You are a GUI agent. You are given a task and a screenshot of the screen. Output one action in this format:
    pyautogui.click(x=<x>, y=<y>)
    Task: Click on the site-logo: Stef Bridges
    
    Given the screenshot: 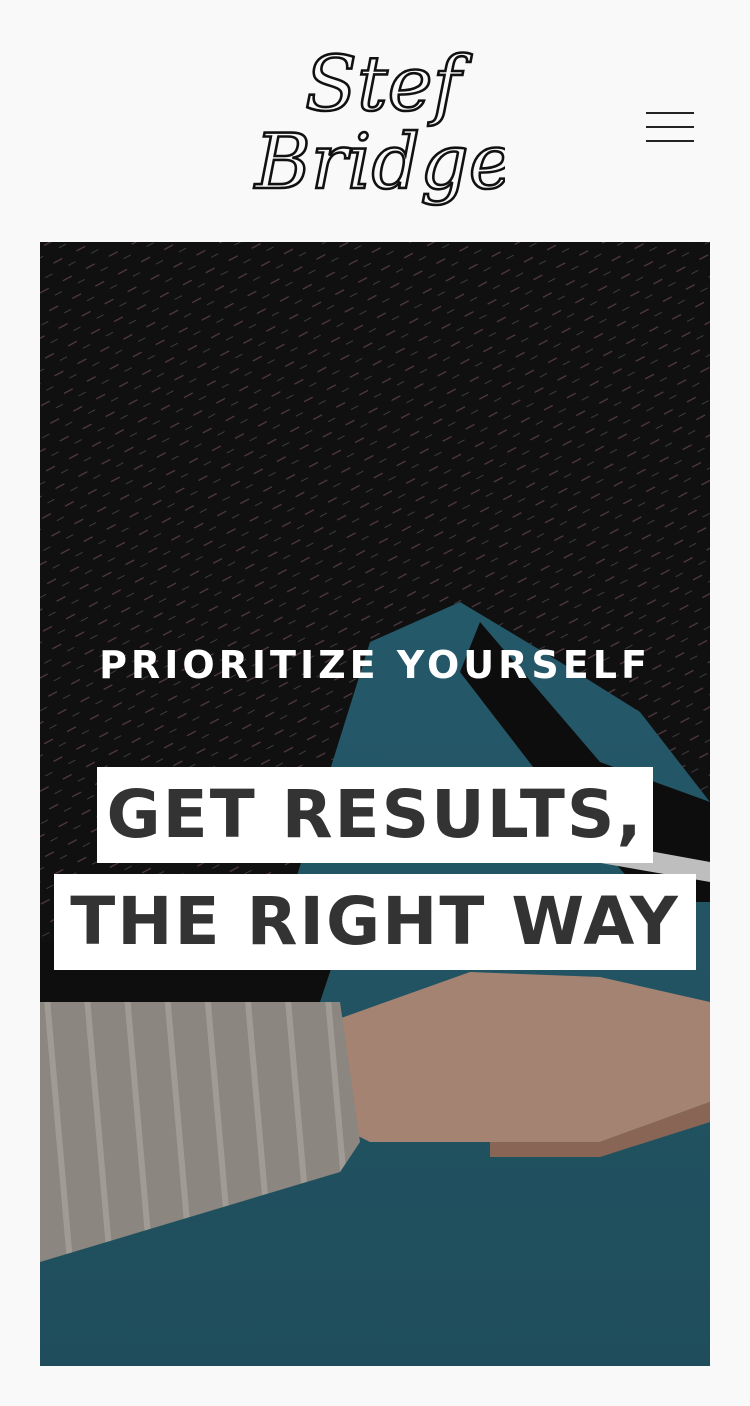 What is the action you would take?
    pyautogui.click(x=399, y=128)
    